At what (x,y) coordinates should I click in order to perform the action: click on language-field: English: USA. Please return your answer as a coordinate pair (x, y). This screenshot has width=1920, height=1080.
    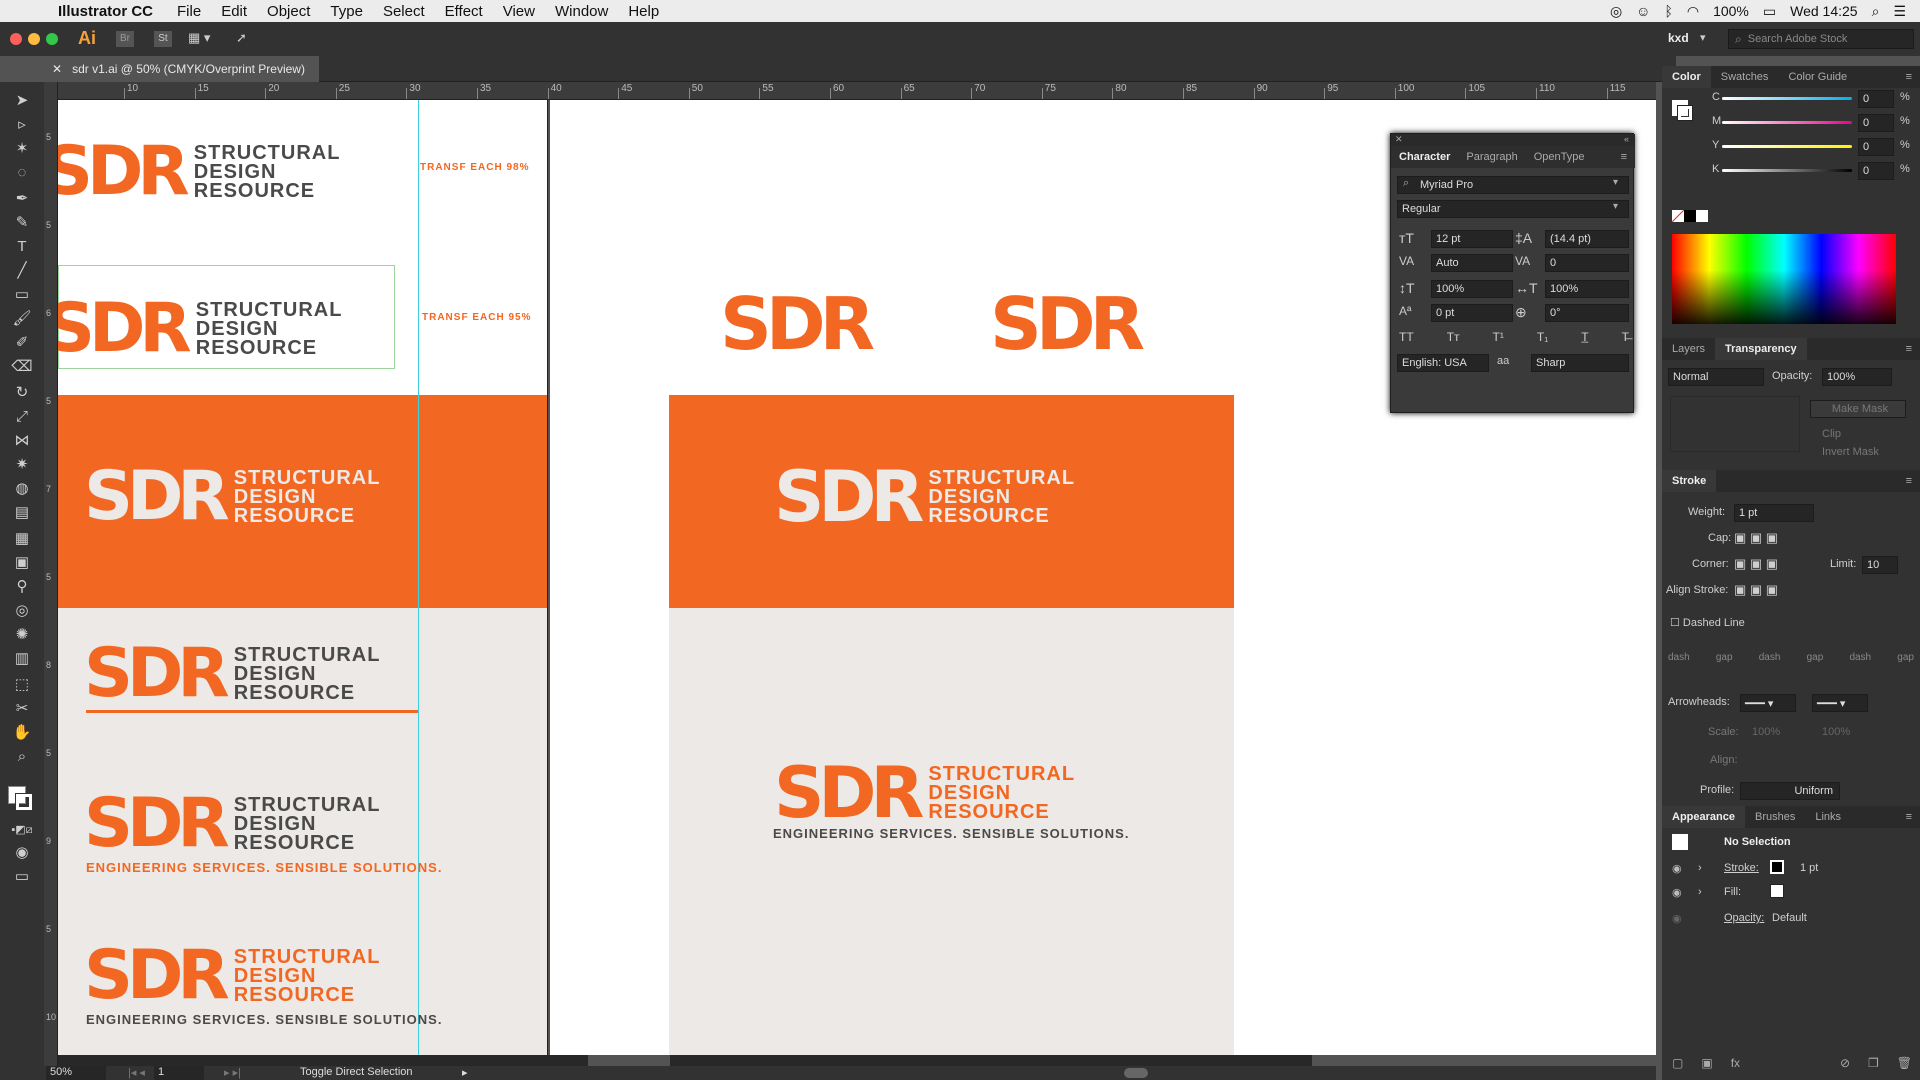
    Looking at the image, I should click on (1443, 363).